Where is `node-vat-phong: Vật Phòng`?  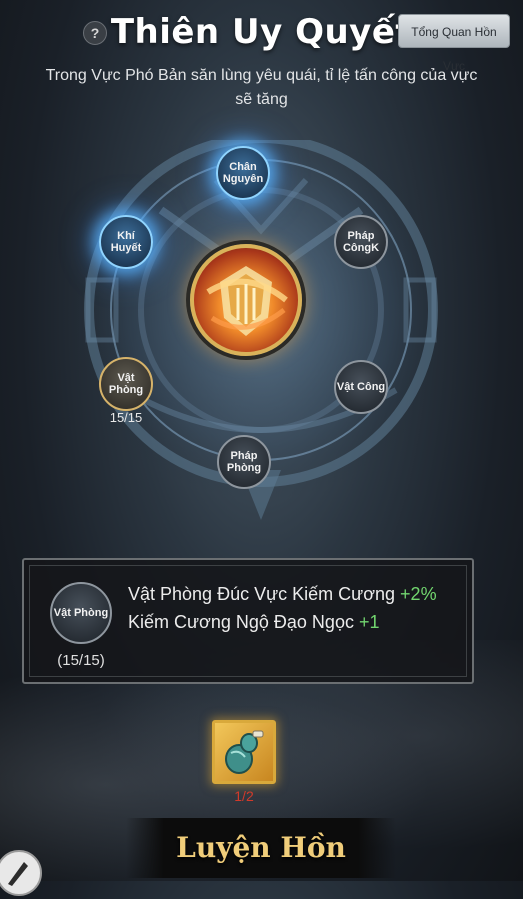 node-vat-phong: Vật Phòng is located at coordinates (126, 384).